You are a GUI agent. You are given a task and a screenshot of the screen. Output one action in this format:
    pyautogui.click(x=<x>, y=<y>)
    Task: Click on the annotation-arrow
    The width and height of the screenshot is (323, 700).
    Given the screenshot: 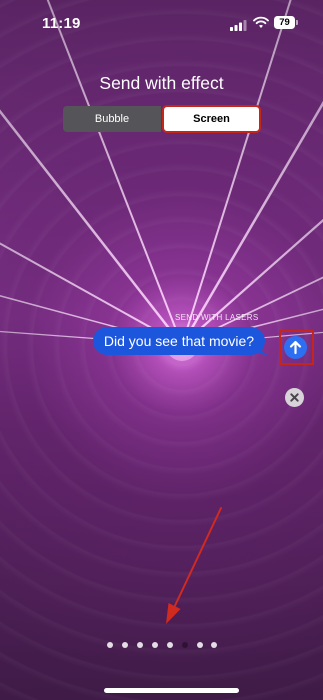 What is the action you would take?
    pyautogui.click(x=194, y=565)
    